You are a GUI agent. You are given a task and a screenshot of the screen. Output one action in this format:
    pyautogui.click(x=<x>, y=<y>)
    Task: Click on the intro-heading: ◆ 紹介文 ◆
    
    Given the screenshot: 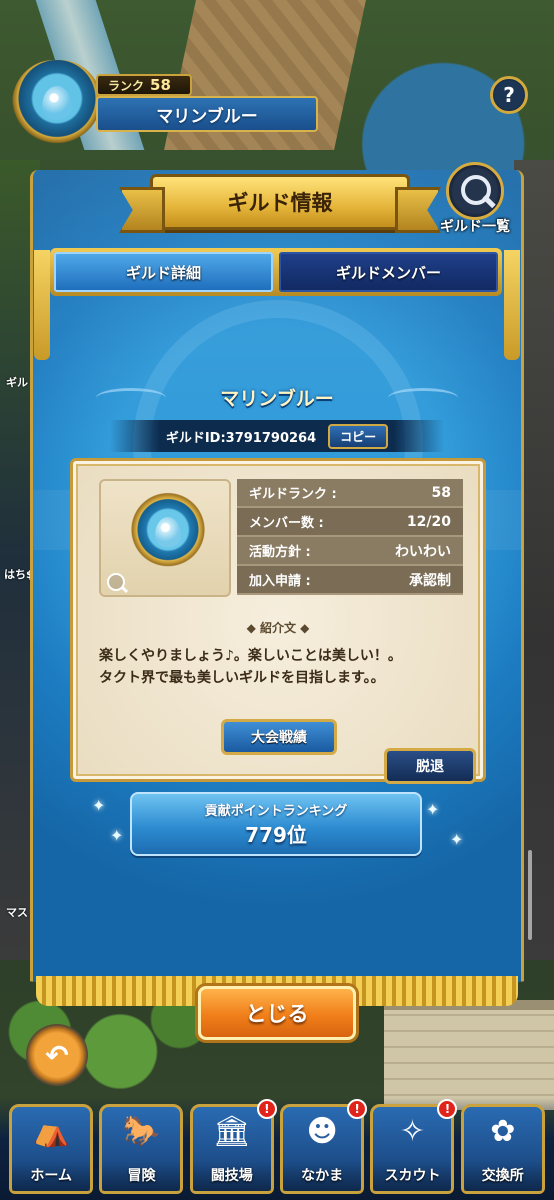 What is the action you would take?
    pyautogui.click(x=278, y=627)
    